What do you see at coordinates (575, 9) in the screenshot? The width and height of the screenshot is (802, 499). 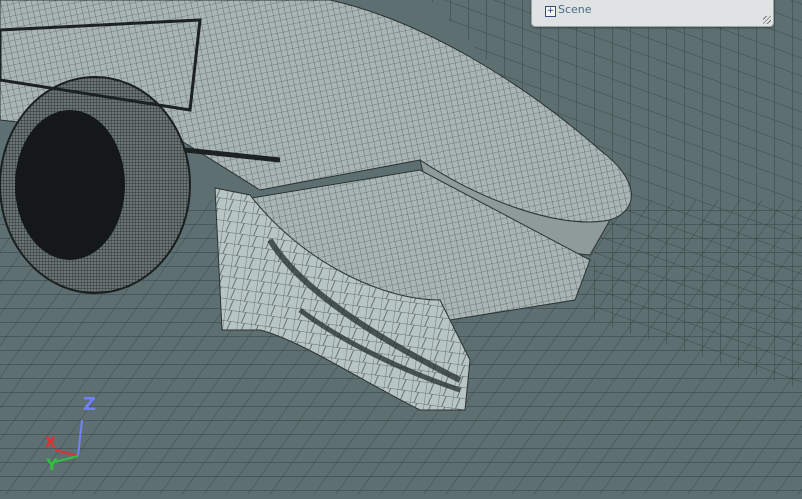 I see `scene-tree-item: Scene` at bounding box center [575, 9].